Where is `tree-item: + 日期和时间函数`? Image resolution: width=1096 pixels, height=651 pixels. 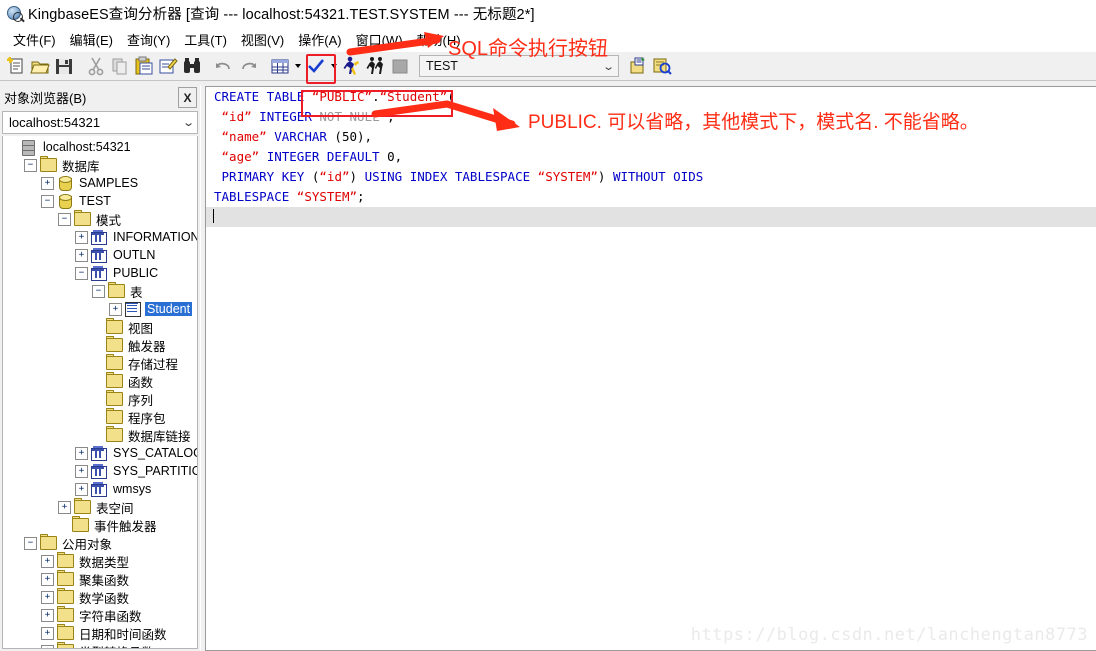 tree-item: + 日期和时间函数 is located at coordinates (100, 633).